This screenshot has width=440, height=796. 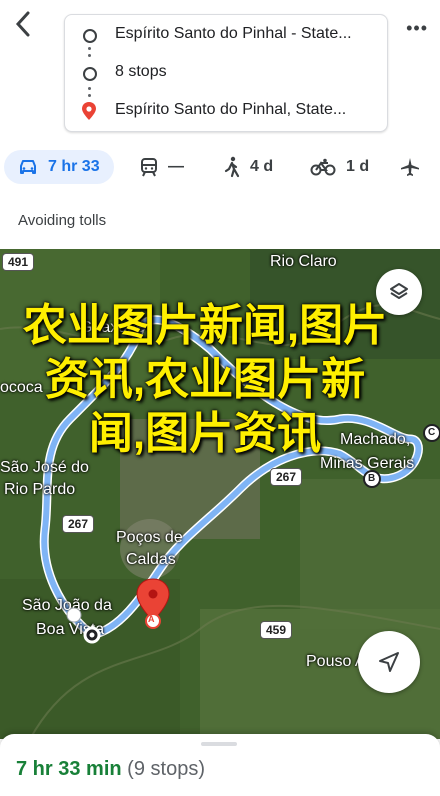 I want to click on more-options-icon: •••, so click(x=417, y=28).